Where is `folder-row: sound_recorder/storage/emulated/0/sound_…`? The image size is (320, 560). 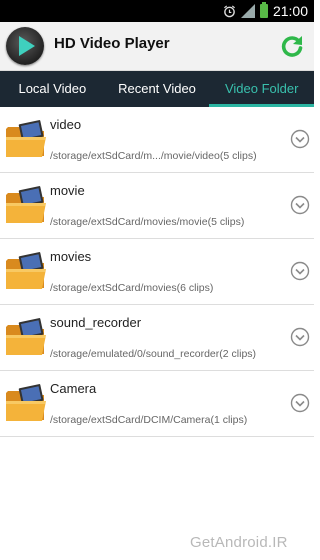 folder-row: sound_recorder/storage/emulated/0/sound_… is located at coordinates (157, 338).